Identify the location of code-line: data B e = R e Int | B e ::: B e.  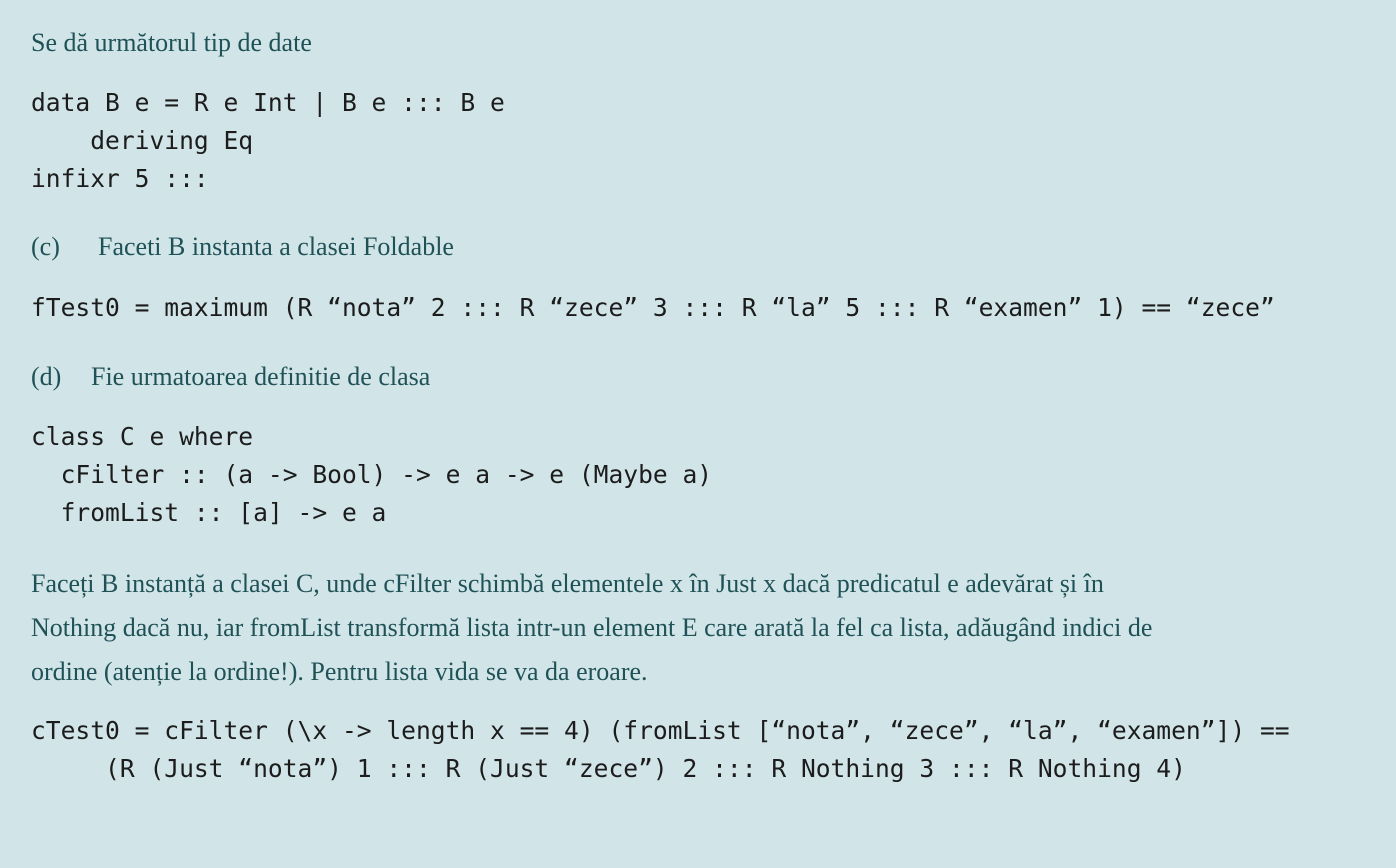
(268, 102).